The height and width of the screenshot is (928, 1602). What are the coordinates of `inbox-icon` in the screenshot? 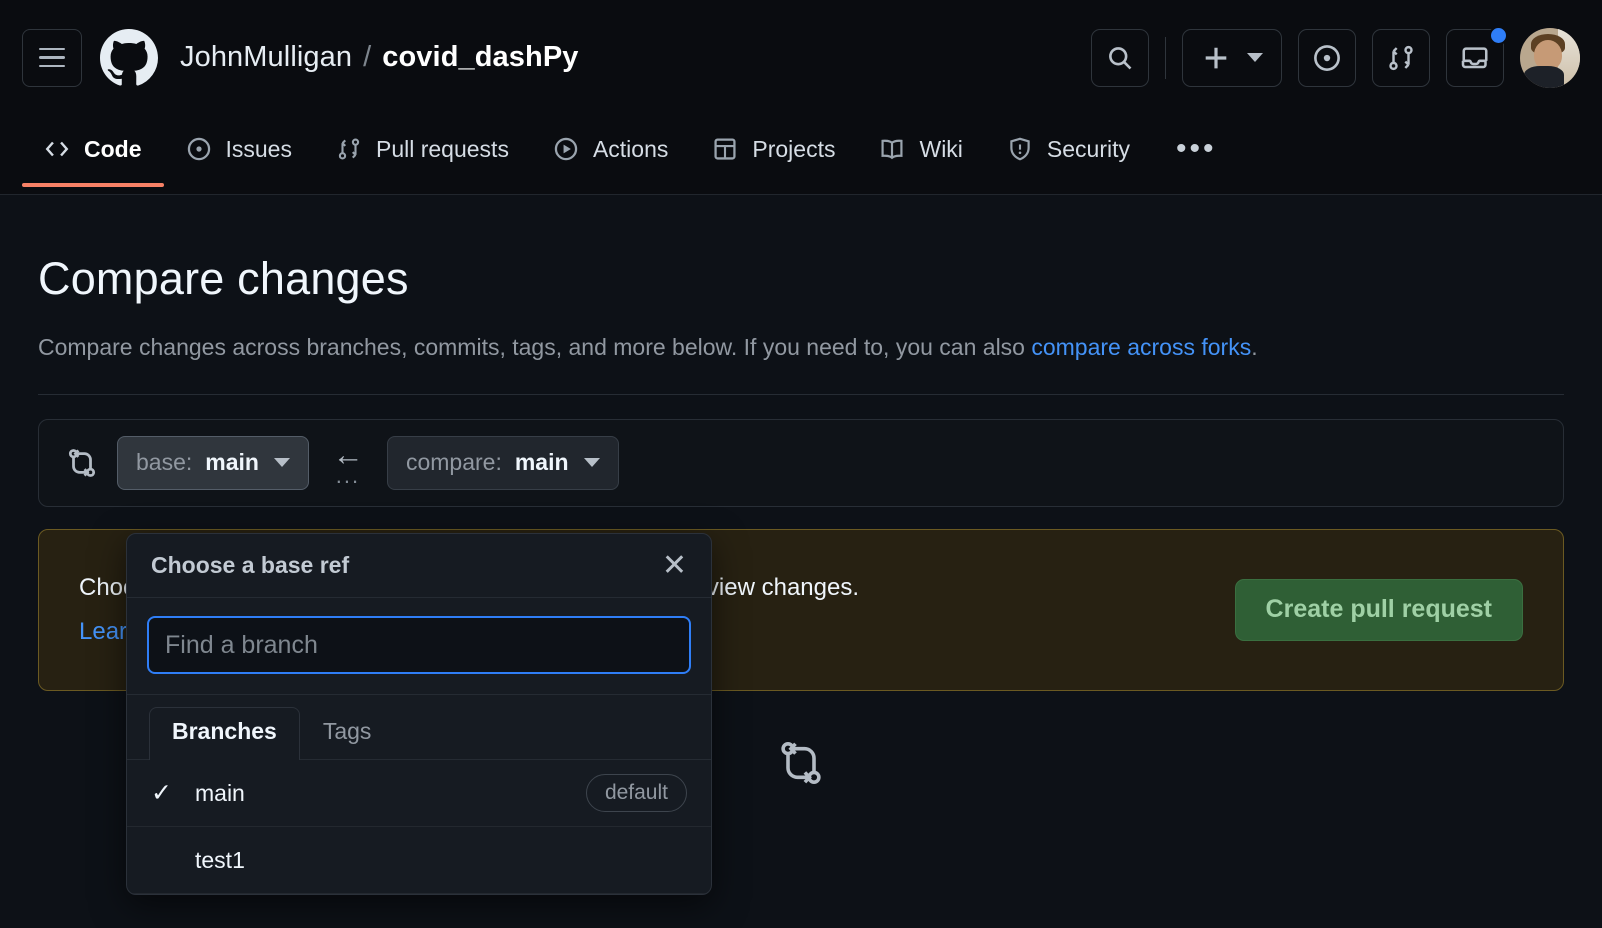 It's located at (1474, 57).